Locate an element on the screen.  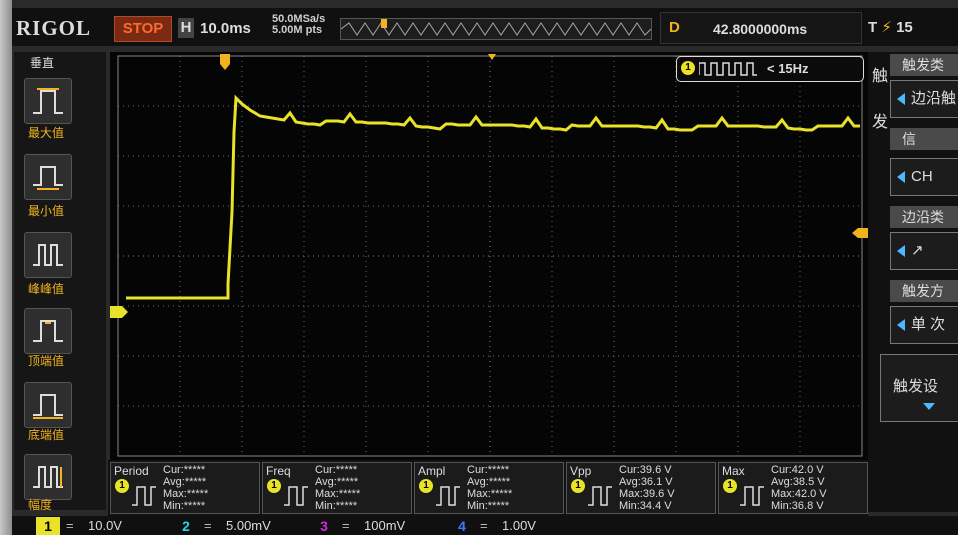
channel-3-button: 3 is located at coordinates (324, 526).